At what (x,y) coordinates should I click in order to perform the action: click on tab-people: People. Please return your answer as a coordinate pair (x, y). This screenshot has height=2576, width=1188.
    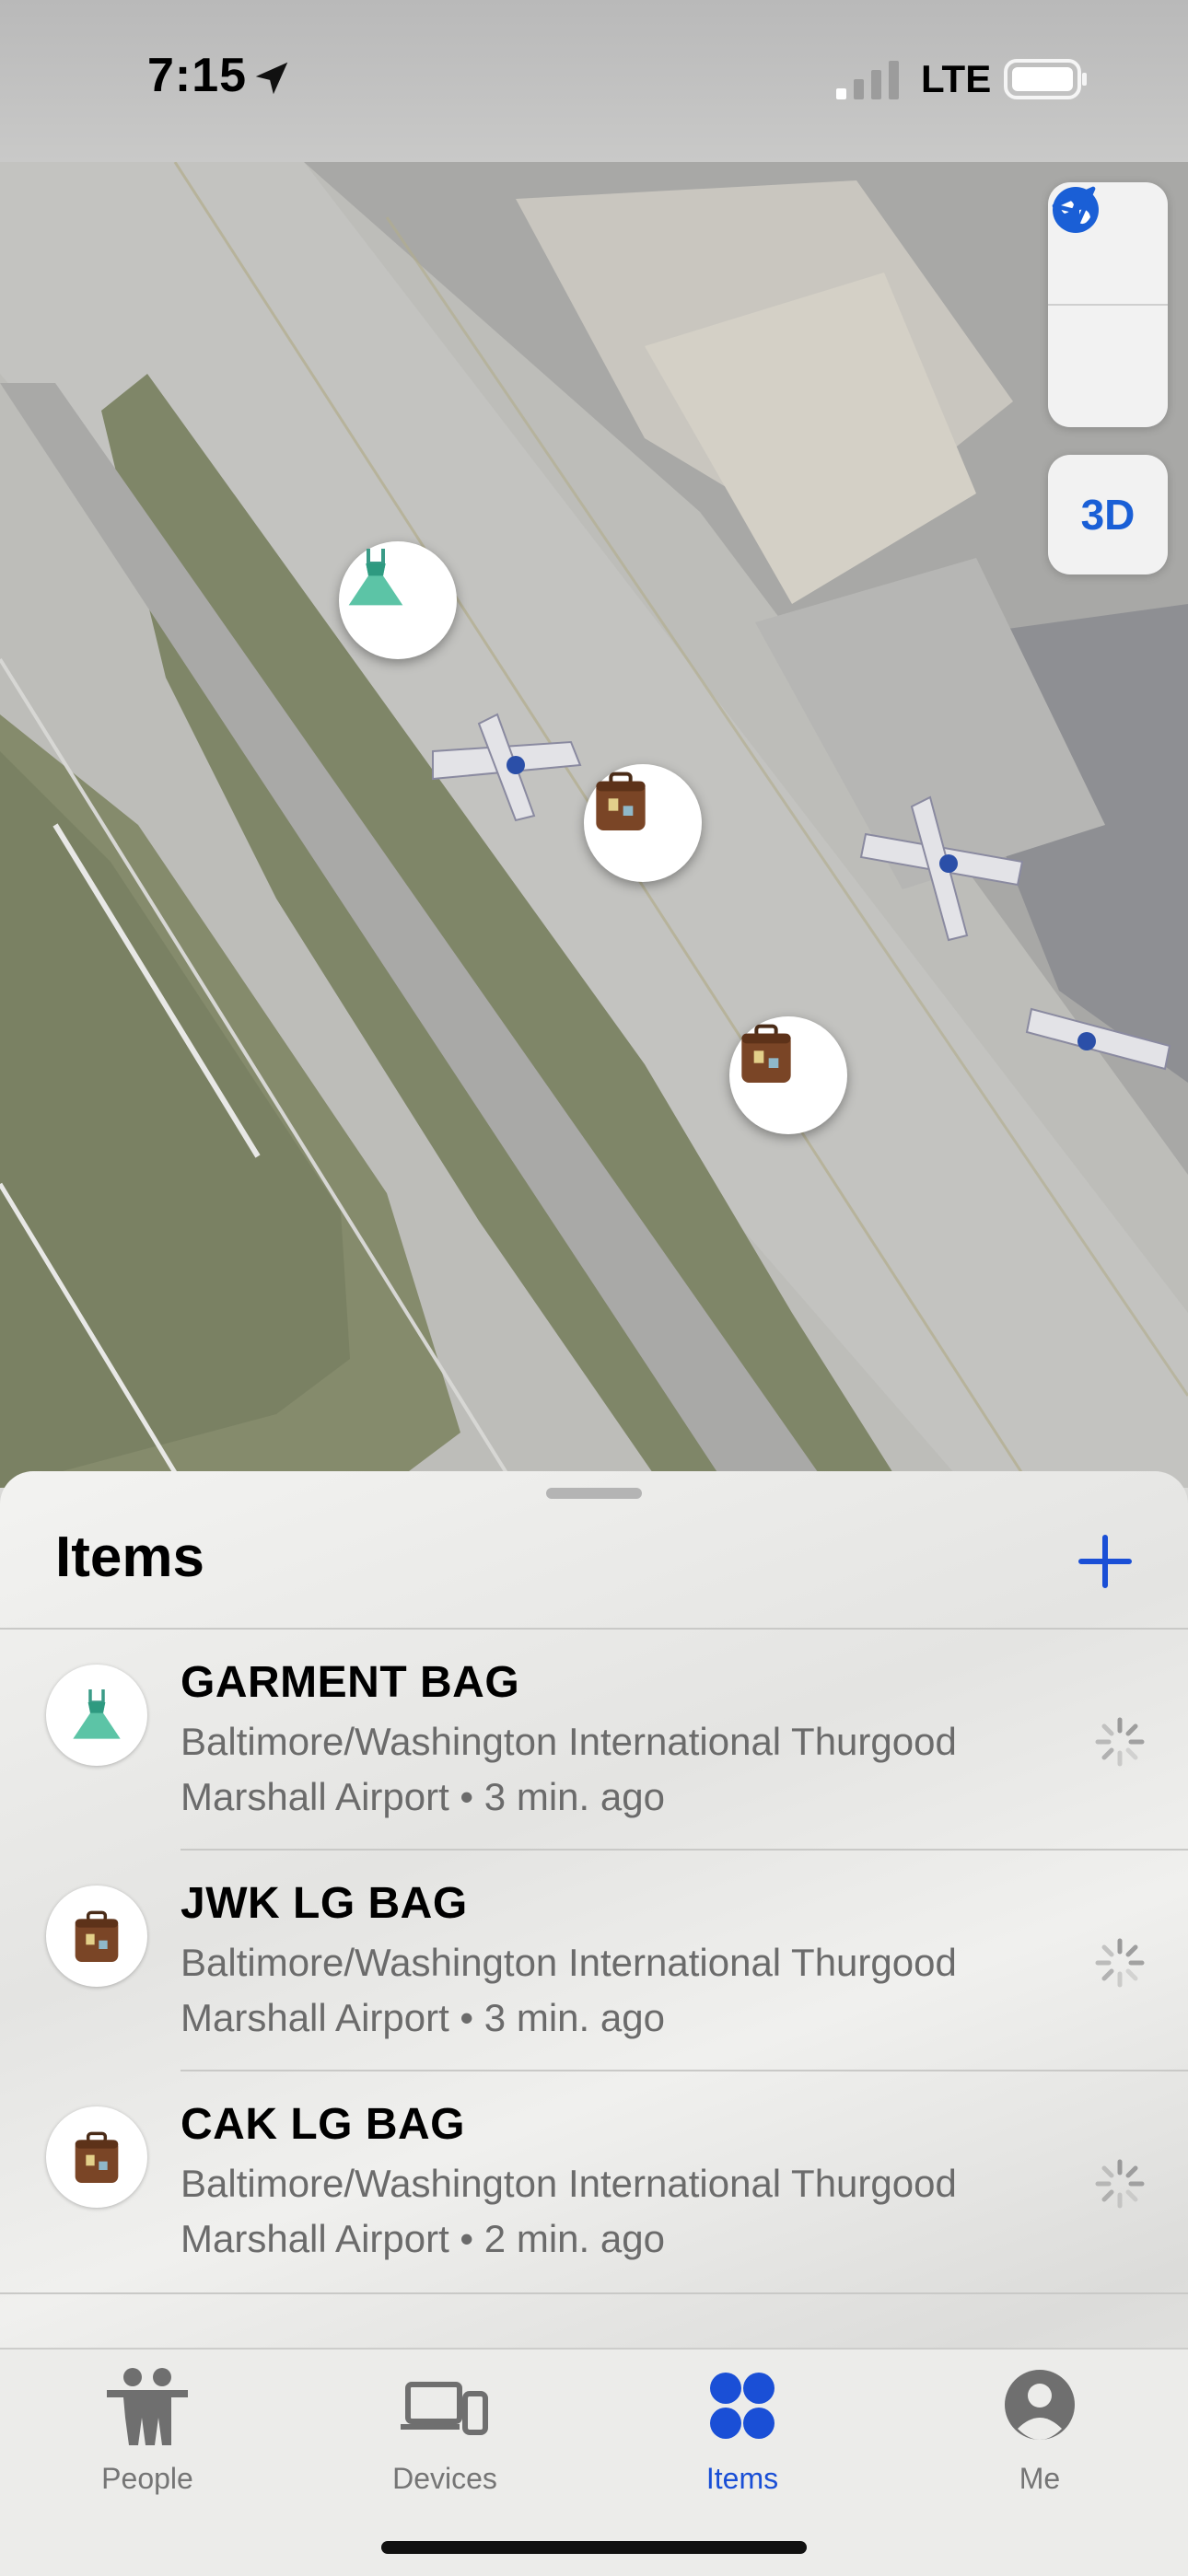
    Looking at the image, I should click on (147, 2435).